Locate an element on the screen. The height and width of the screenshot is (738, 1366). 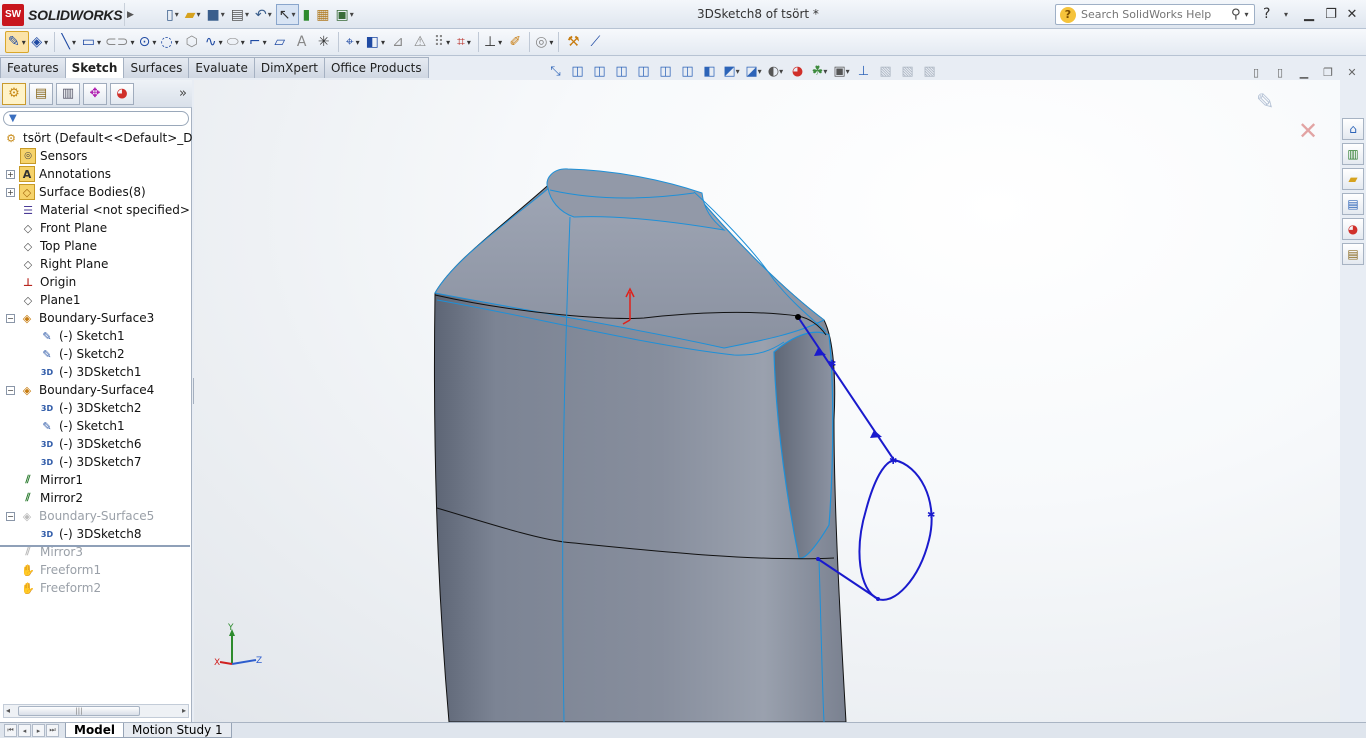
tree-item-sensors: ◎ Sensors is located at coordinates (53, 156).